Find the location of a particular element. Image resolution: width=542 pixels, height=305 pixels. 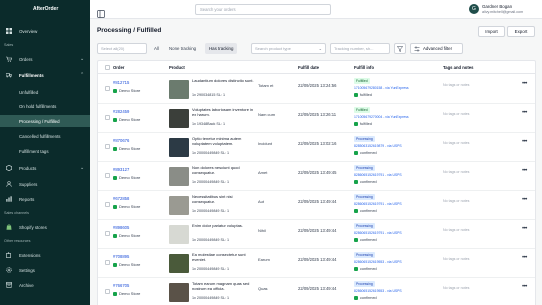

sidebar-item-extensions: Extensions is located at coordinates (45, 255).